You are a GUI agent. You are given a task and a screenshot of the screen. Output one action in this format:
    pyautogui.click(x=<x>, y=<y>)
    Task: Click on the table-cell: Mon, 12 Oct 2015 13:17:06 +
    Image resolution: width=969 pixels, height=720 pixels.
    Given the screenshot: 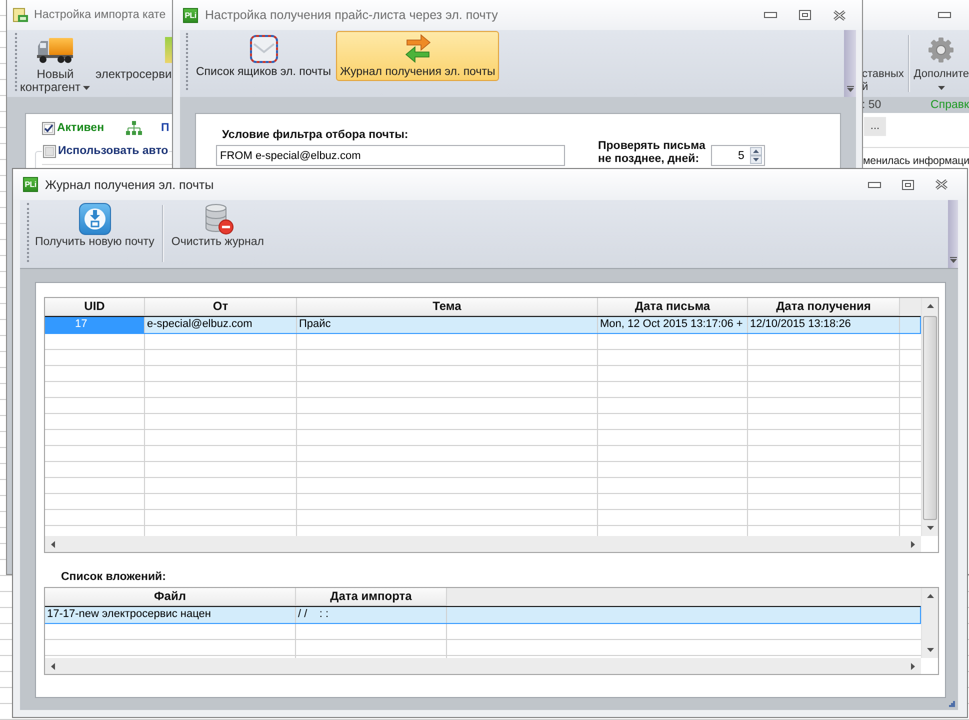 What is the action you would take?
    pyautogui.click(x=673, y=325)
    